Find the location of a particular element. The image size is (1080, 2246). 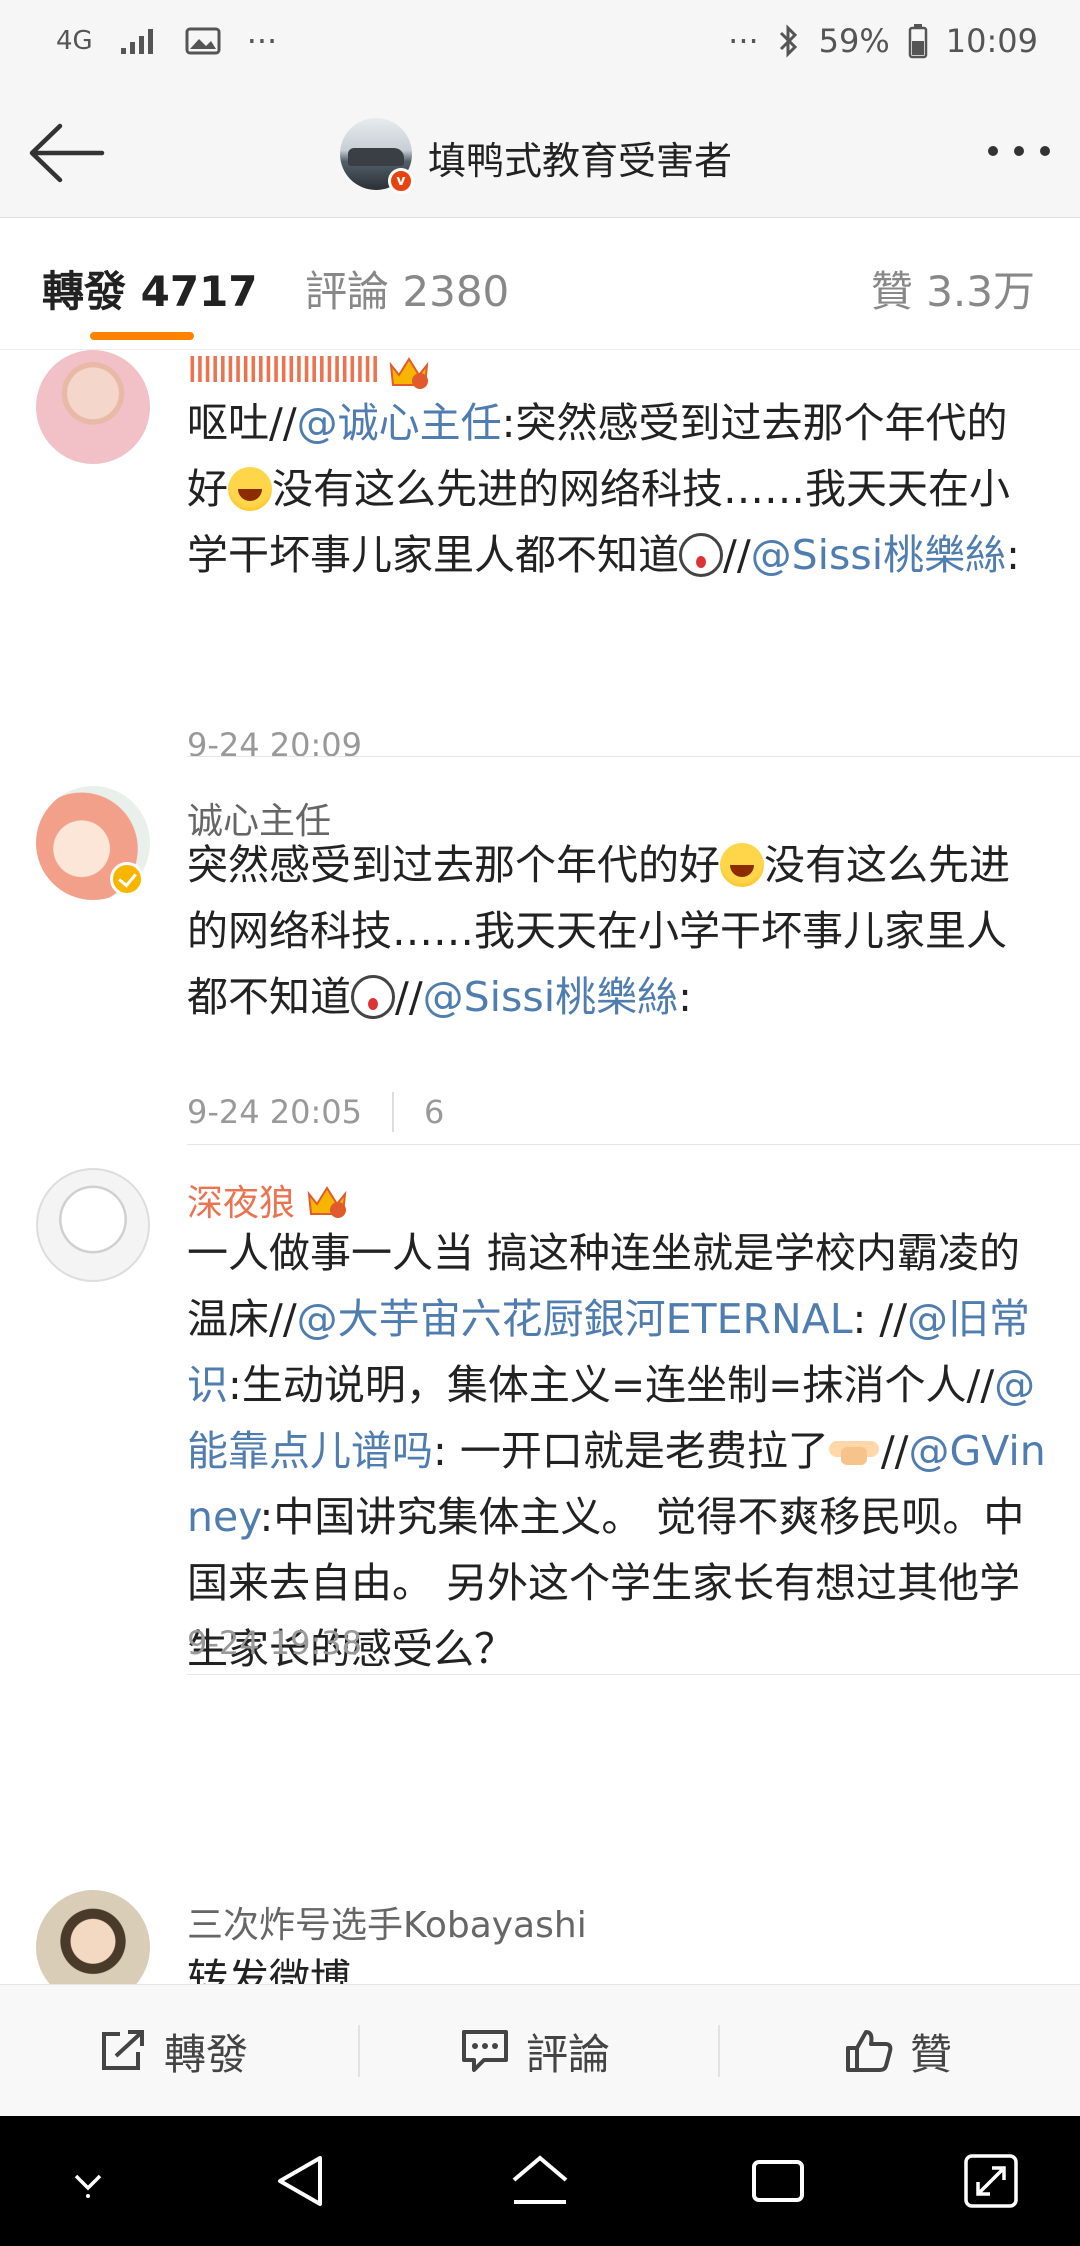

back-arrow-icon is located at coordinates (66, 153).